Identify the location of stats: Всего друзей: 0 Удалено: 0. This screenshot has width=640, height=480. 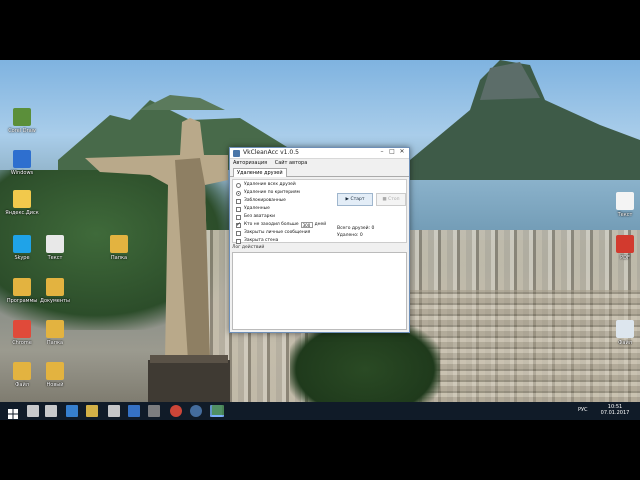
(355, 232).